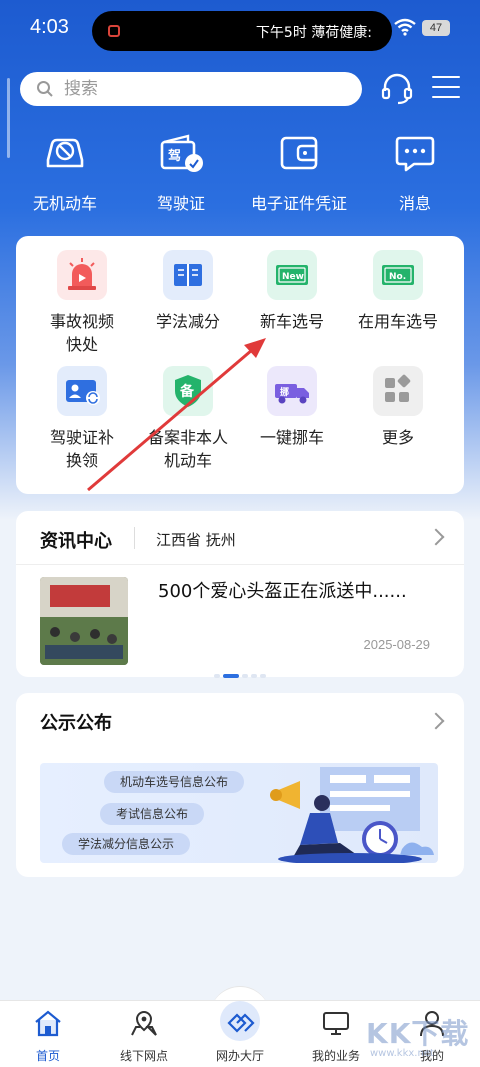 The height and width of the screenshot is (1067, 480). What do you see at coordinates (65, 153) in the screenshot?
I see `no-vehicle-icon` at bounding box center [65, 153].